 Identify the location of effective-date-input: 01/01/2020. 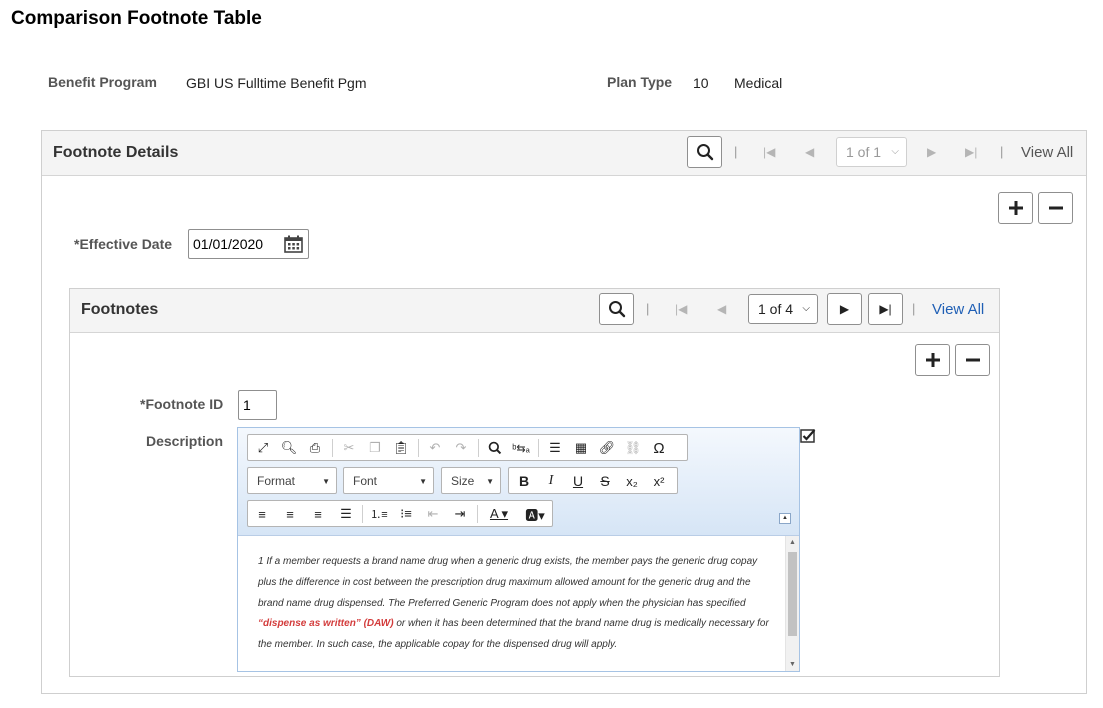
(248, 244).